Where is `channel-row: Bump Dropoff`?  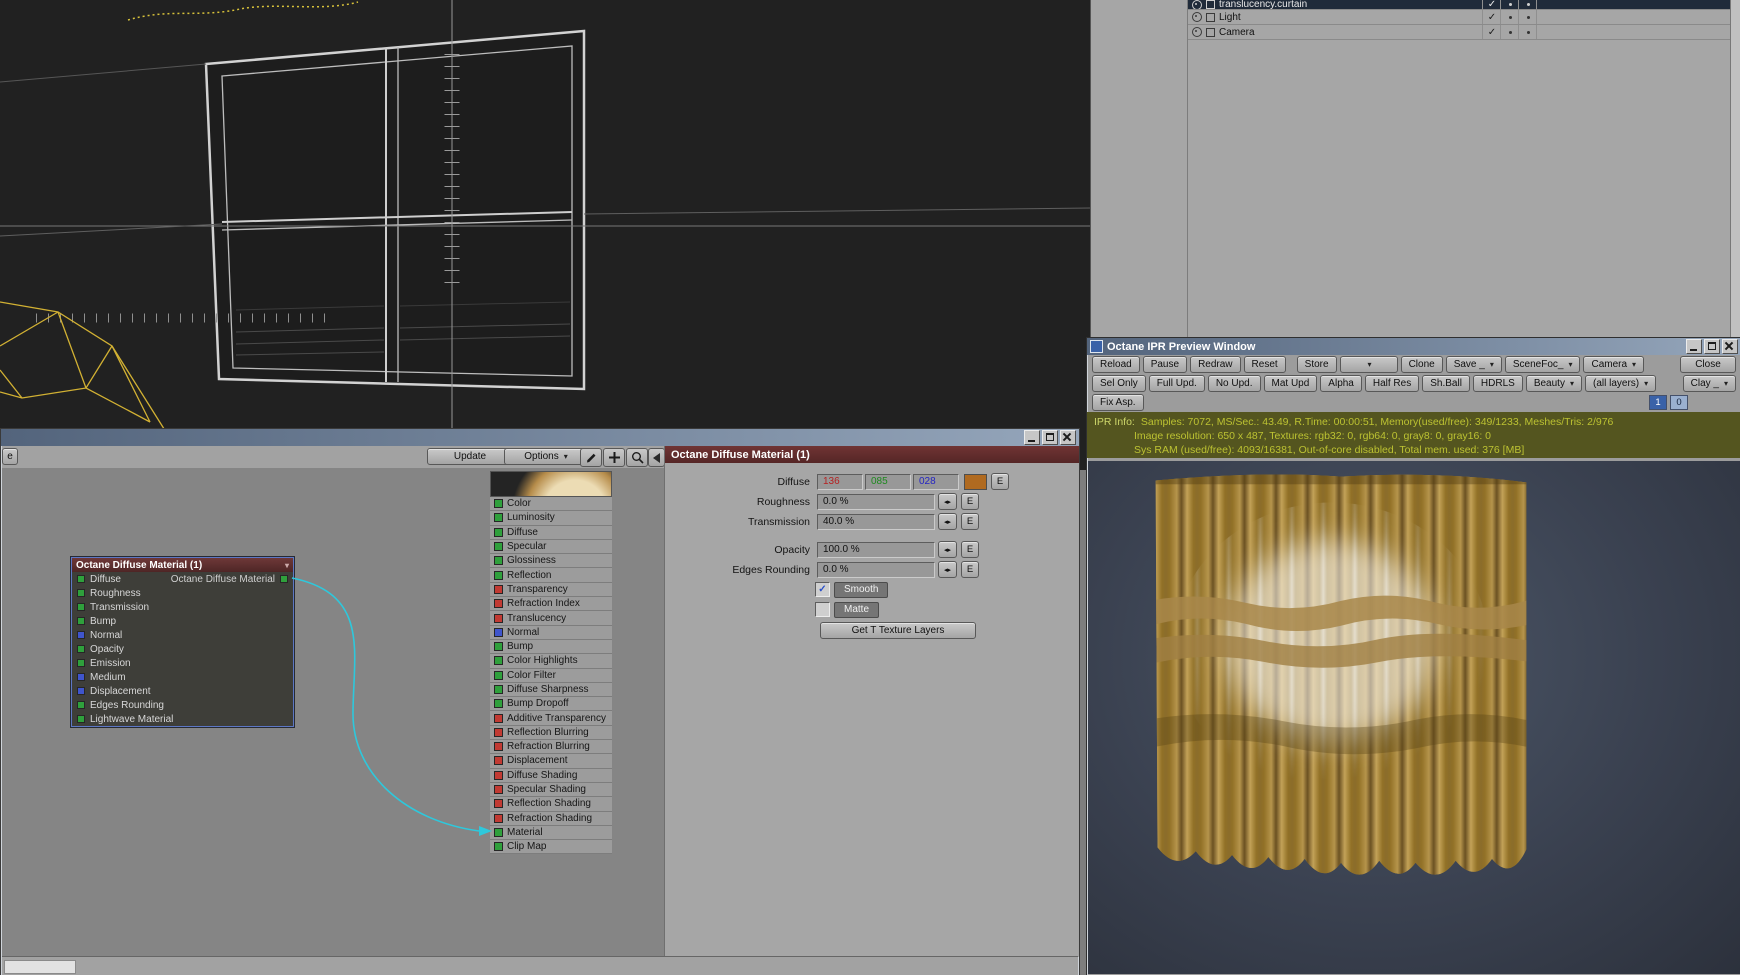 channel-row: Bump Dropoff is located at coordinates (551, 704).